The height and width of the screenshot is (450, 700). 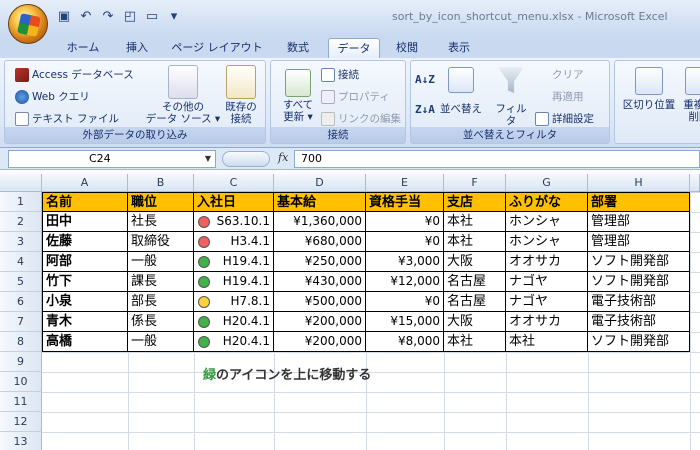 I want to click on column-header-b: B, so click(x=161, y=183).